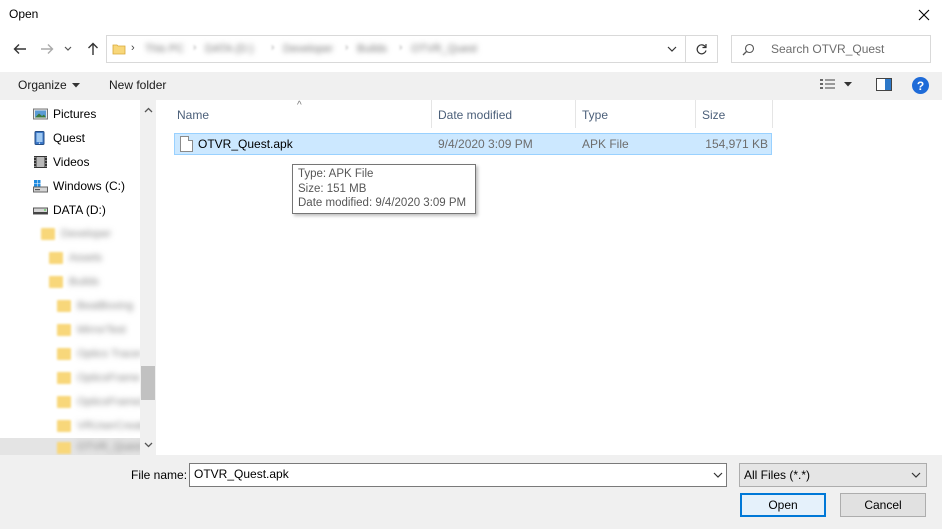 The height and width of the screenshot is (529, 942). I want to click on search-placeholder: Search OTVR_Quest, so click(828, 49).